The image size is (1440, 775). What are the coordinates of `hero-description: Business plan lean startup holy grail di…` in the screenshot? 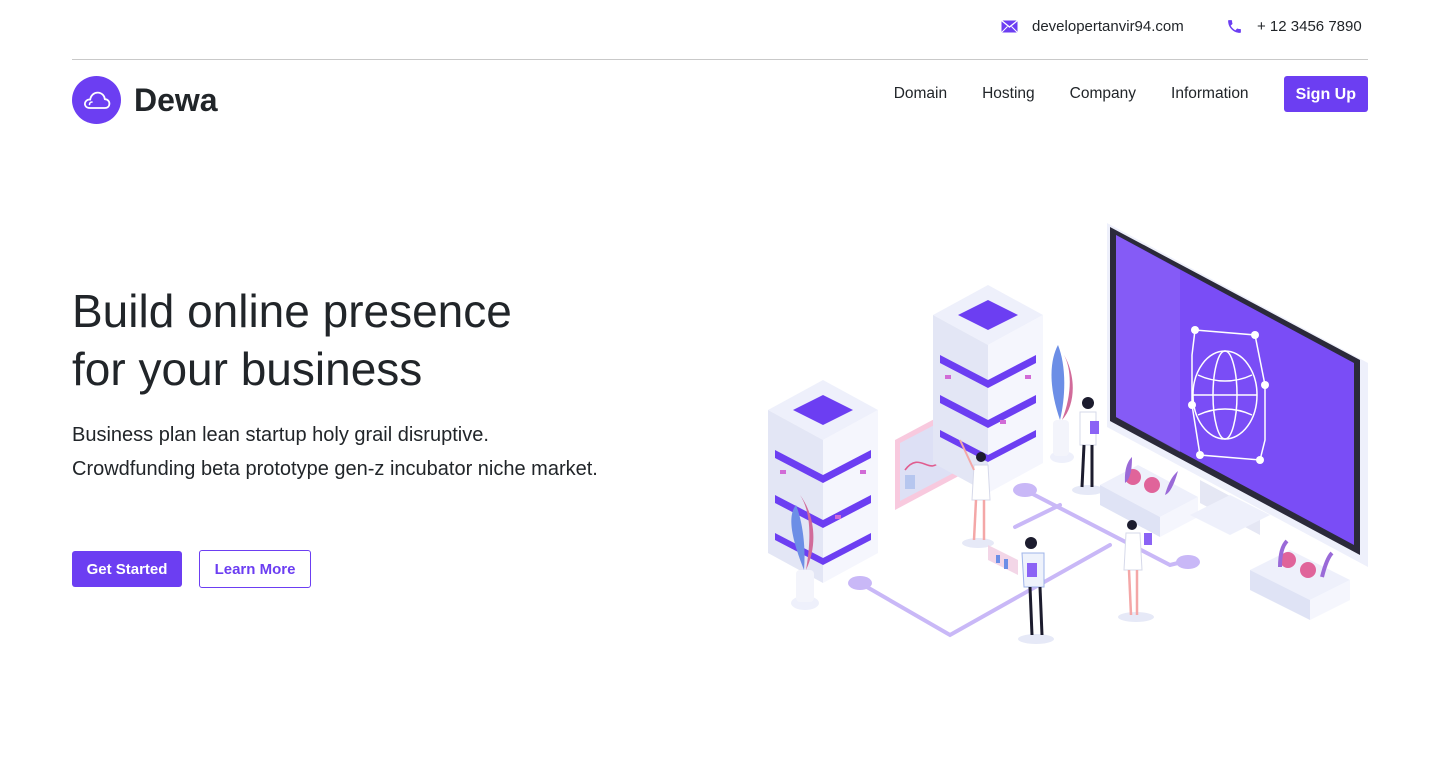 It's located at (335, 452).